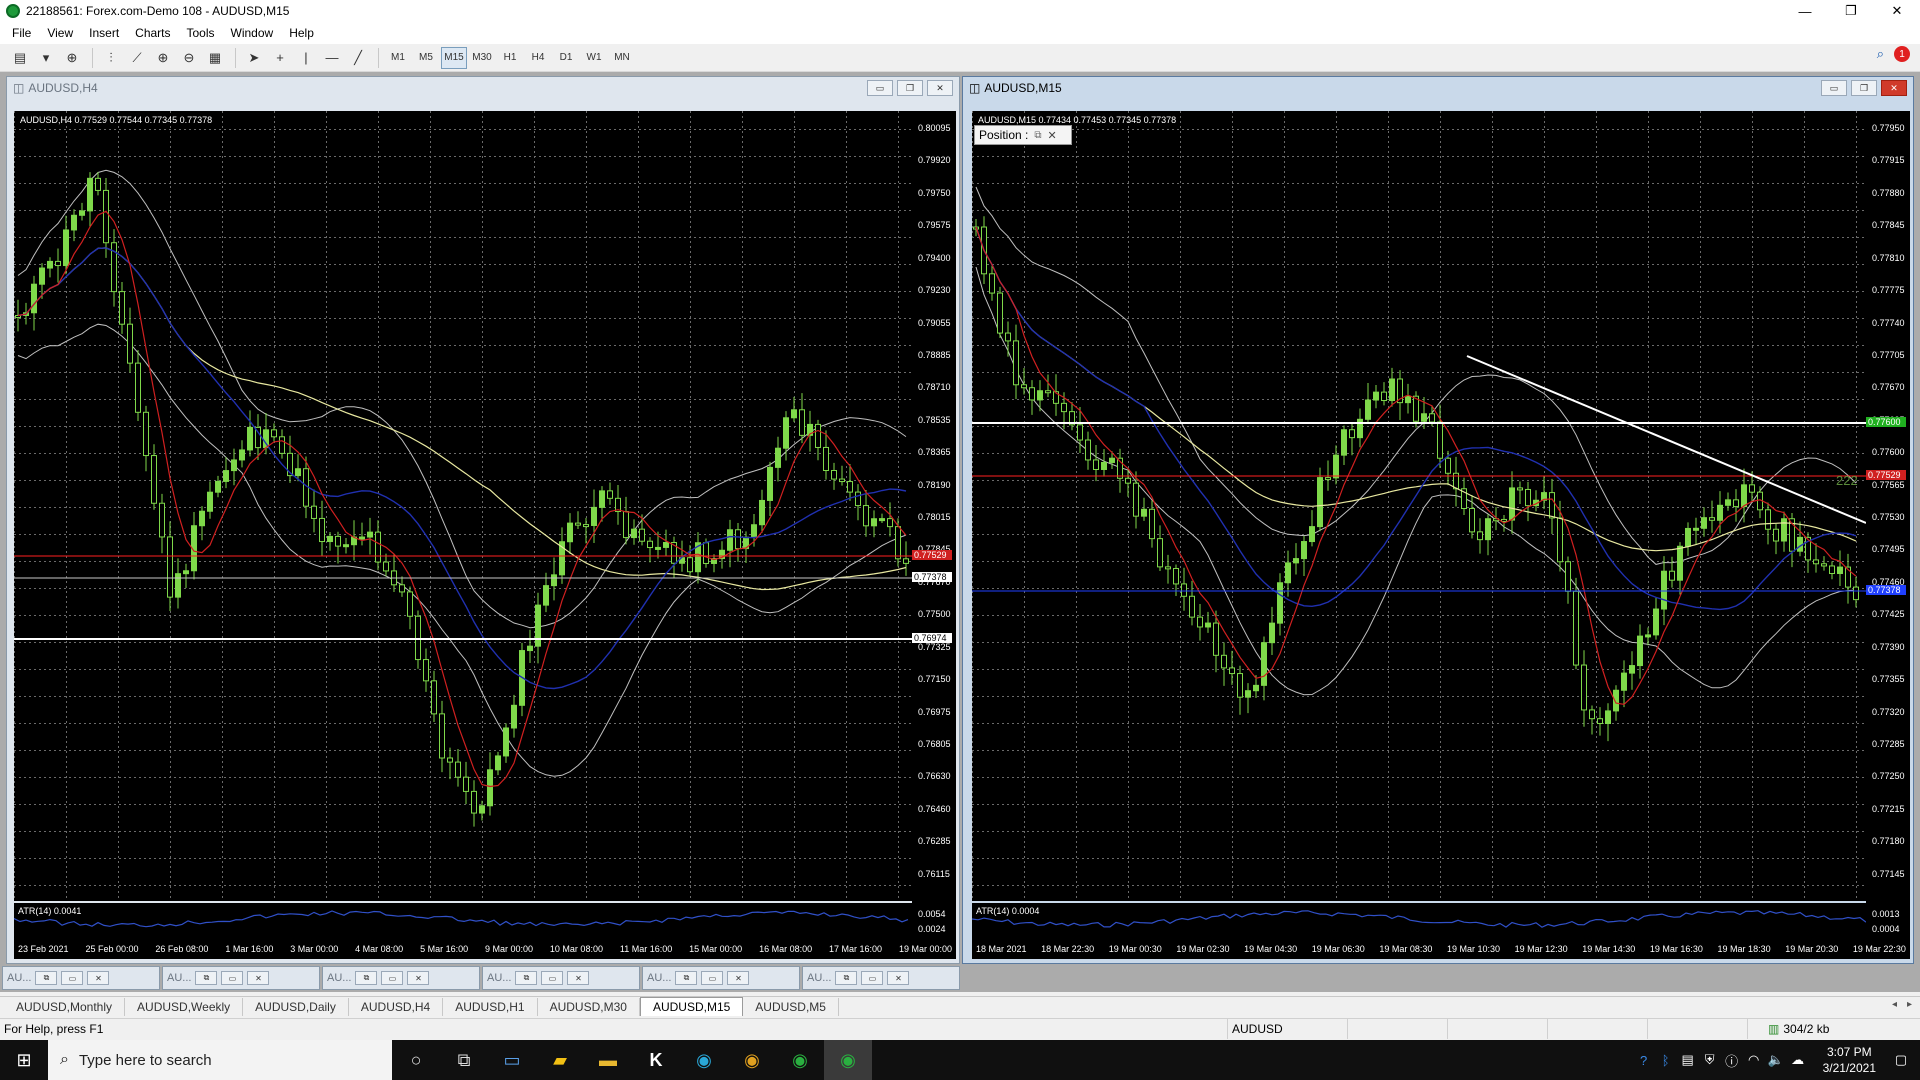 Image resolution: width=1920 pixels, height=1080 pixels. What do you see at coordinates (21, 33) in the screenshot?
I see `menu-file: File` at bounding box center [21, 33].